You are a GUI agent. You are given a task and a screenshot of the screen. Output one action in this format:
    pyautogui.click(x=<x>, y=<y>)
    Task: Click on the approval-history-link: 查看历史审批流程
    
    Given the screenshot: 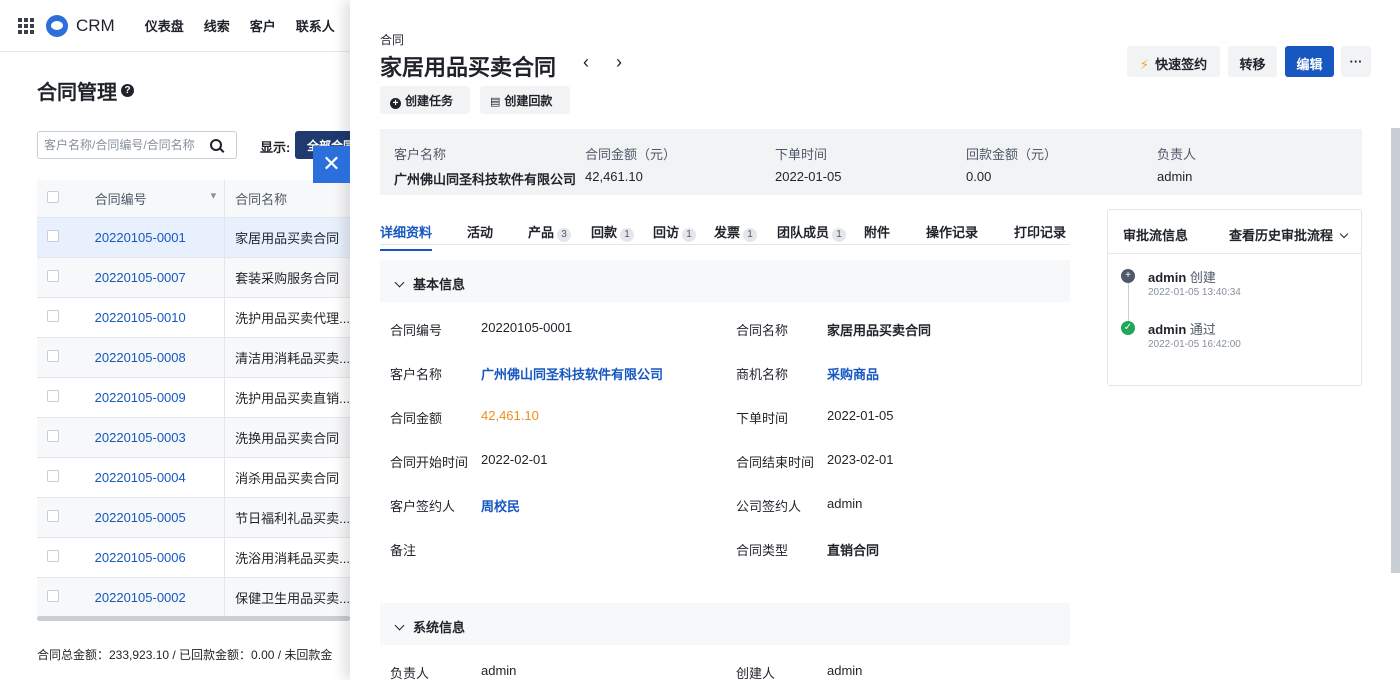 What is the action you would take?
    pyautogui.click(x=1289, y=234)
    